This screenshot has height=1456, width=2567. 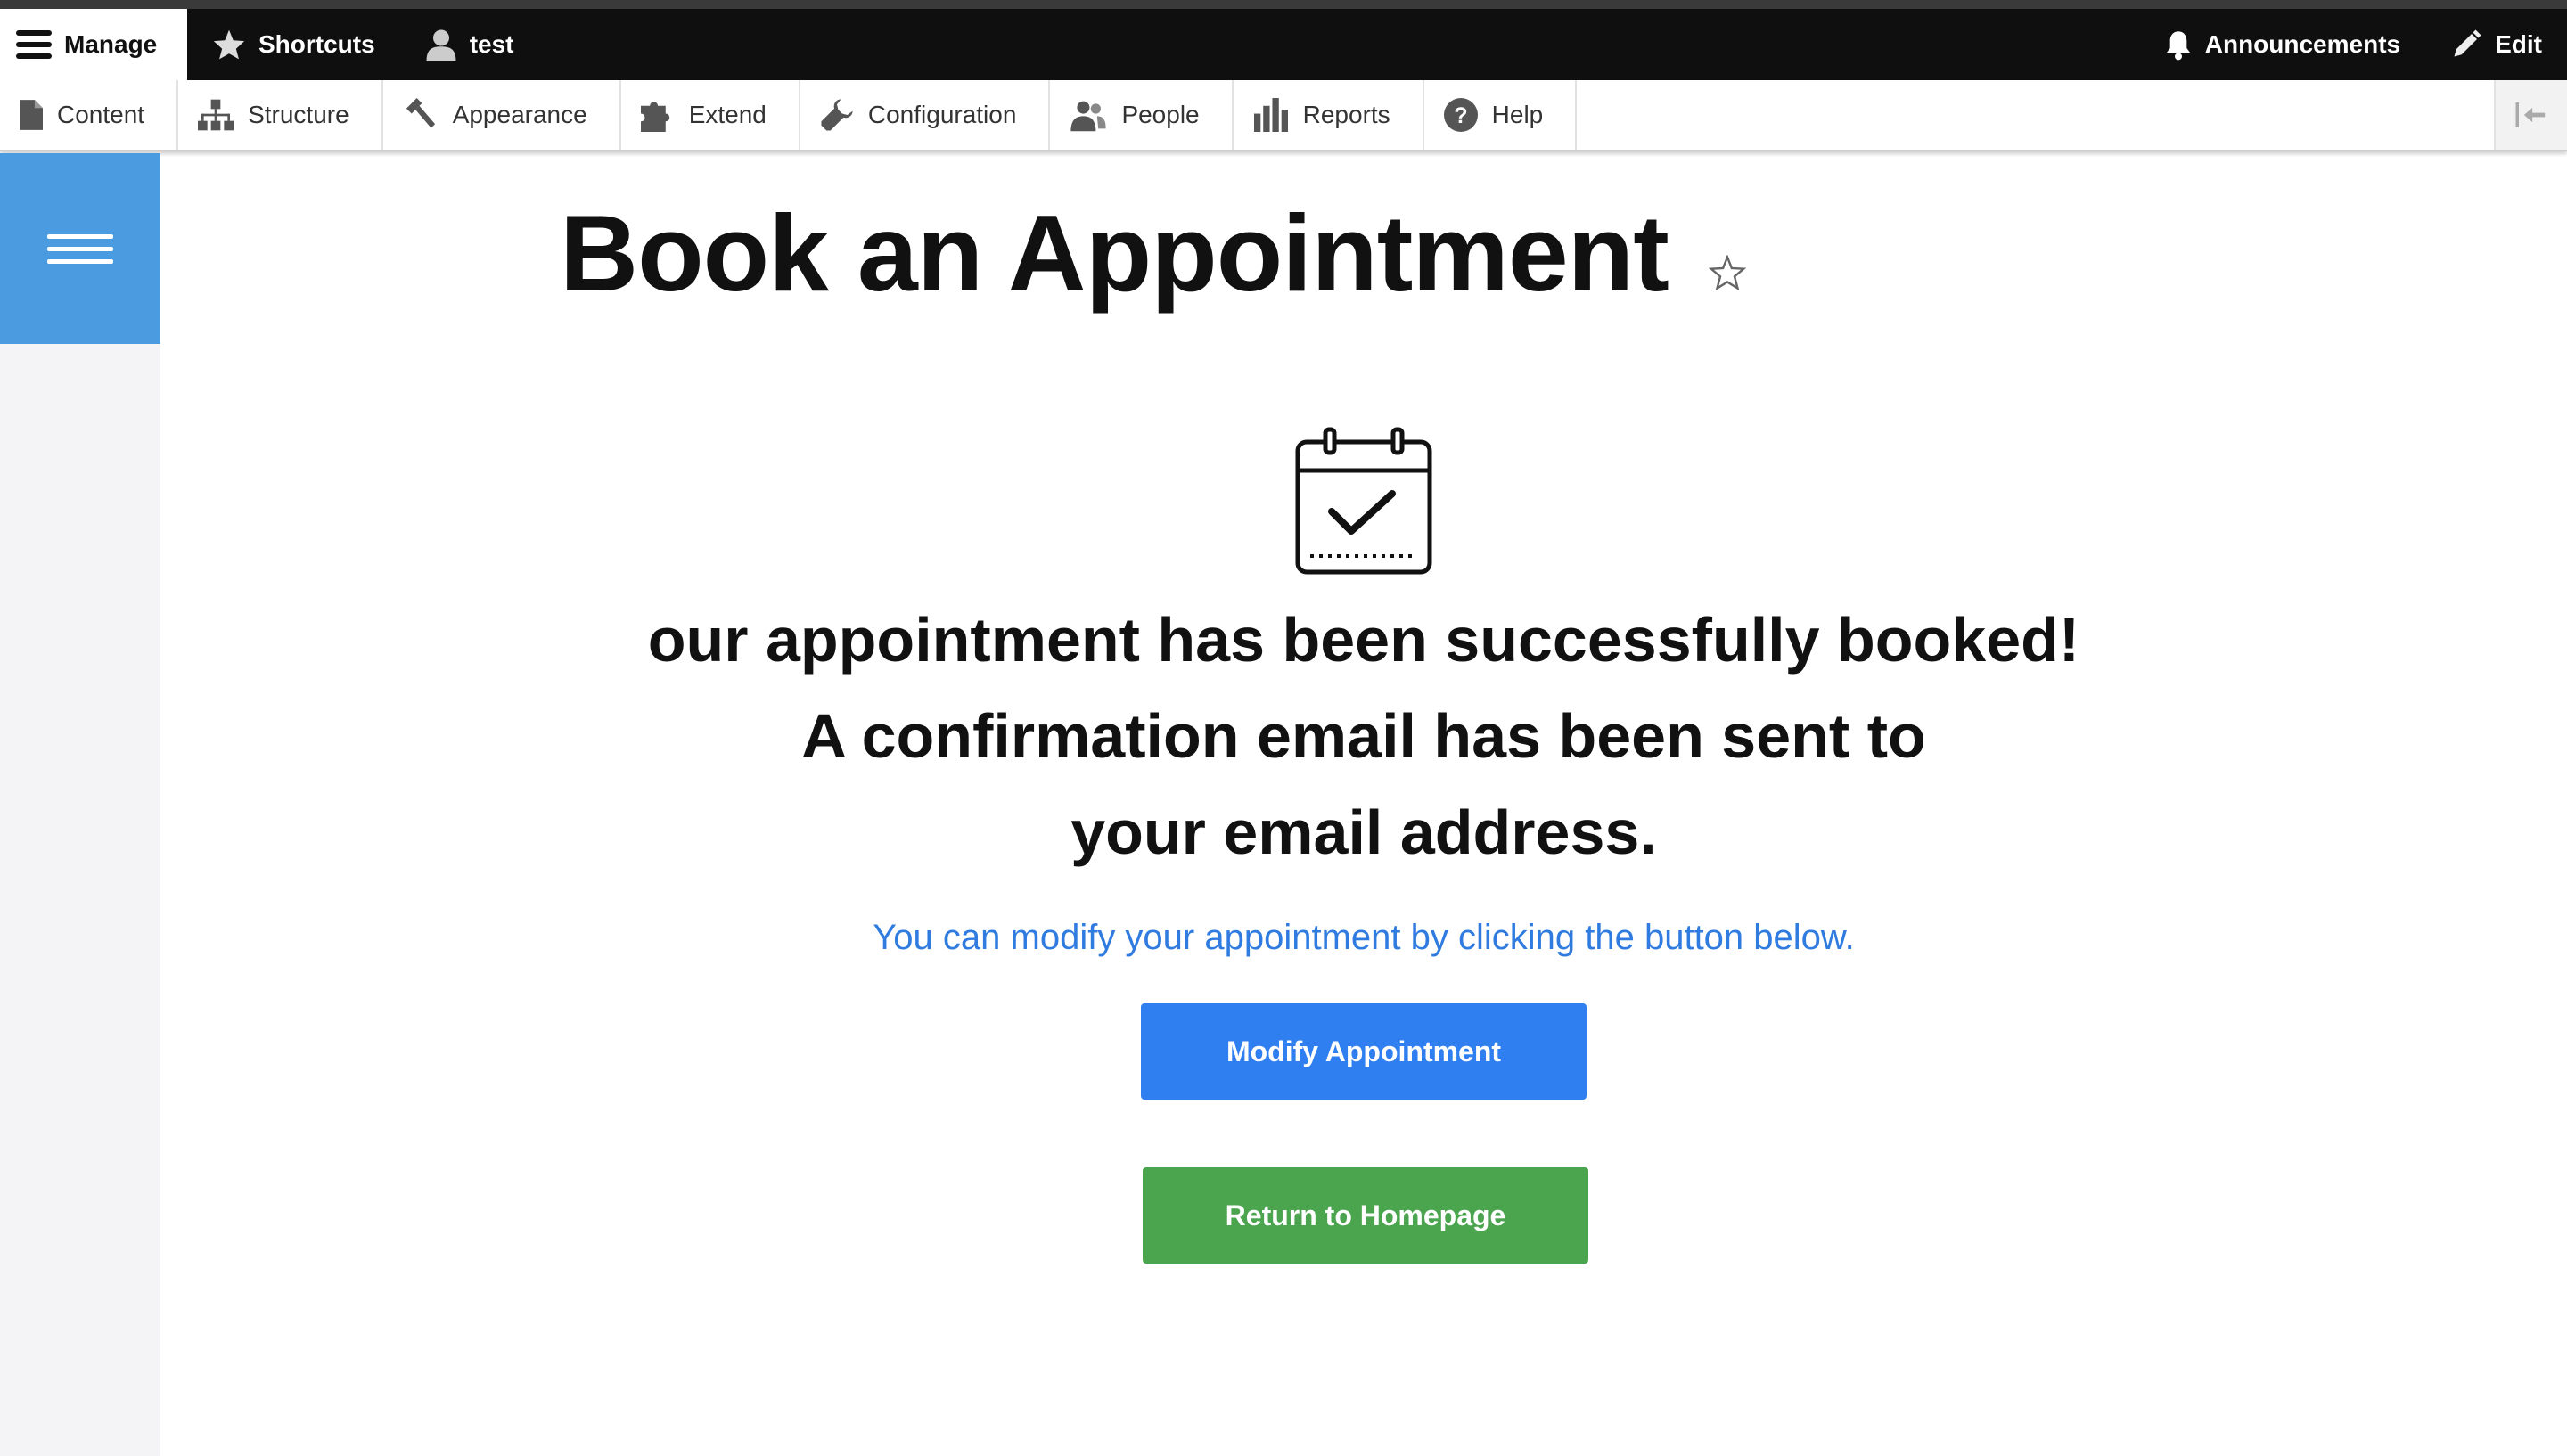 I want to click on tray-item-label: Reports, so click(x=1346, y=115).